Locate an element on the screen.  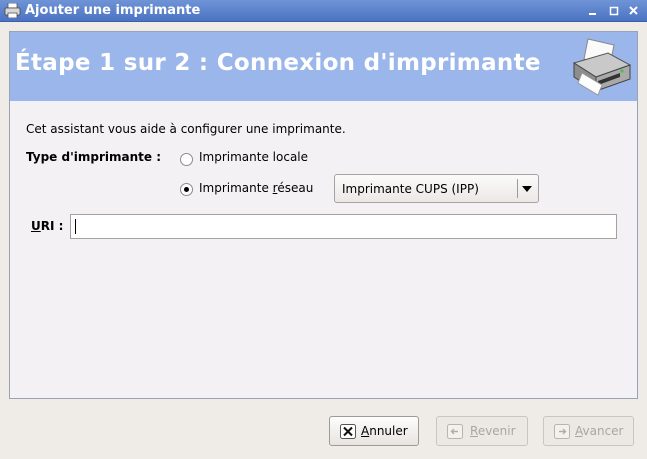
cancel-x-icon is located at coordinates (348, 431).